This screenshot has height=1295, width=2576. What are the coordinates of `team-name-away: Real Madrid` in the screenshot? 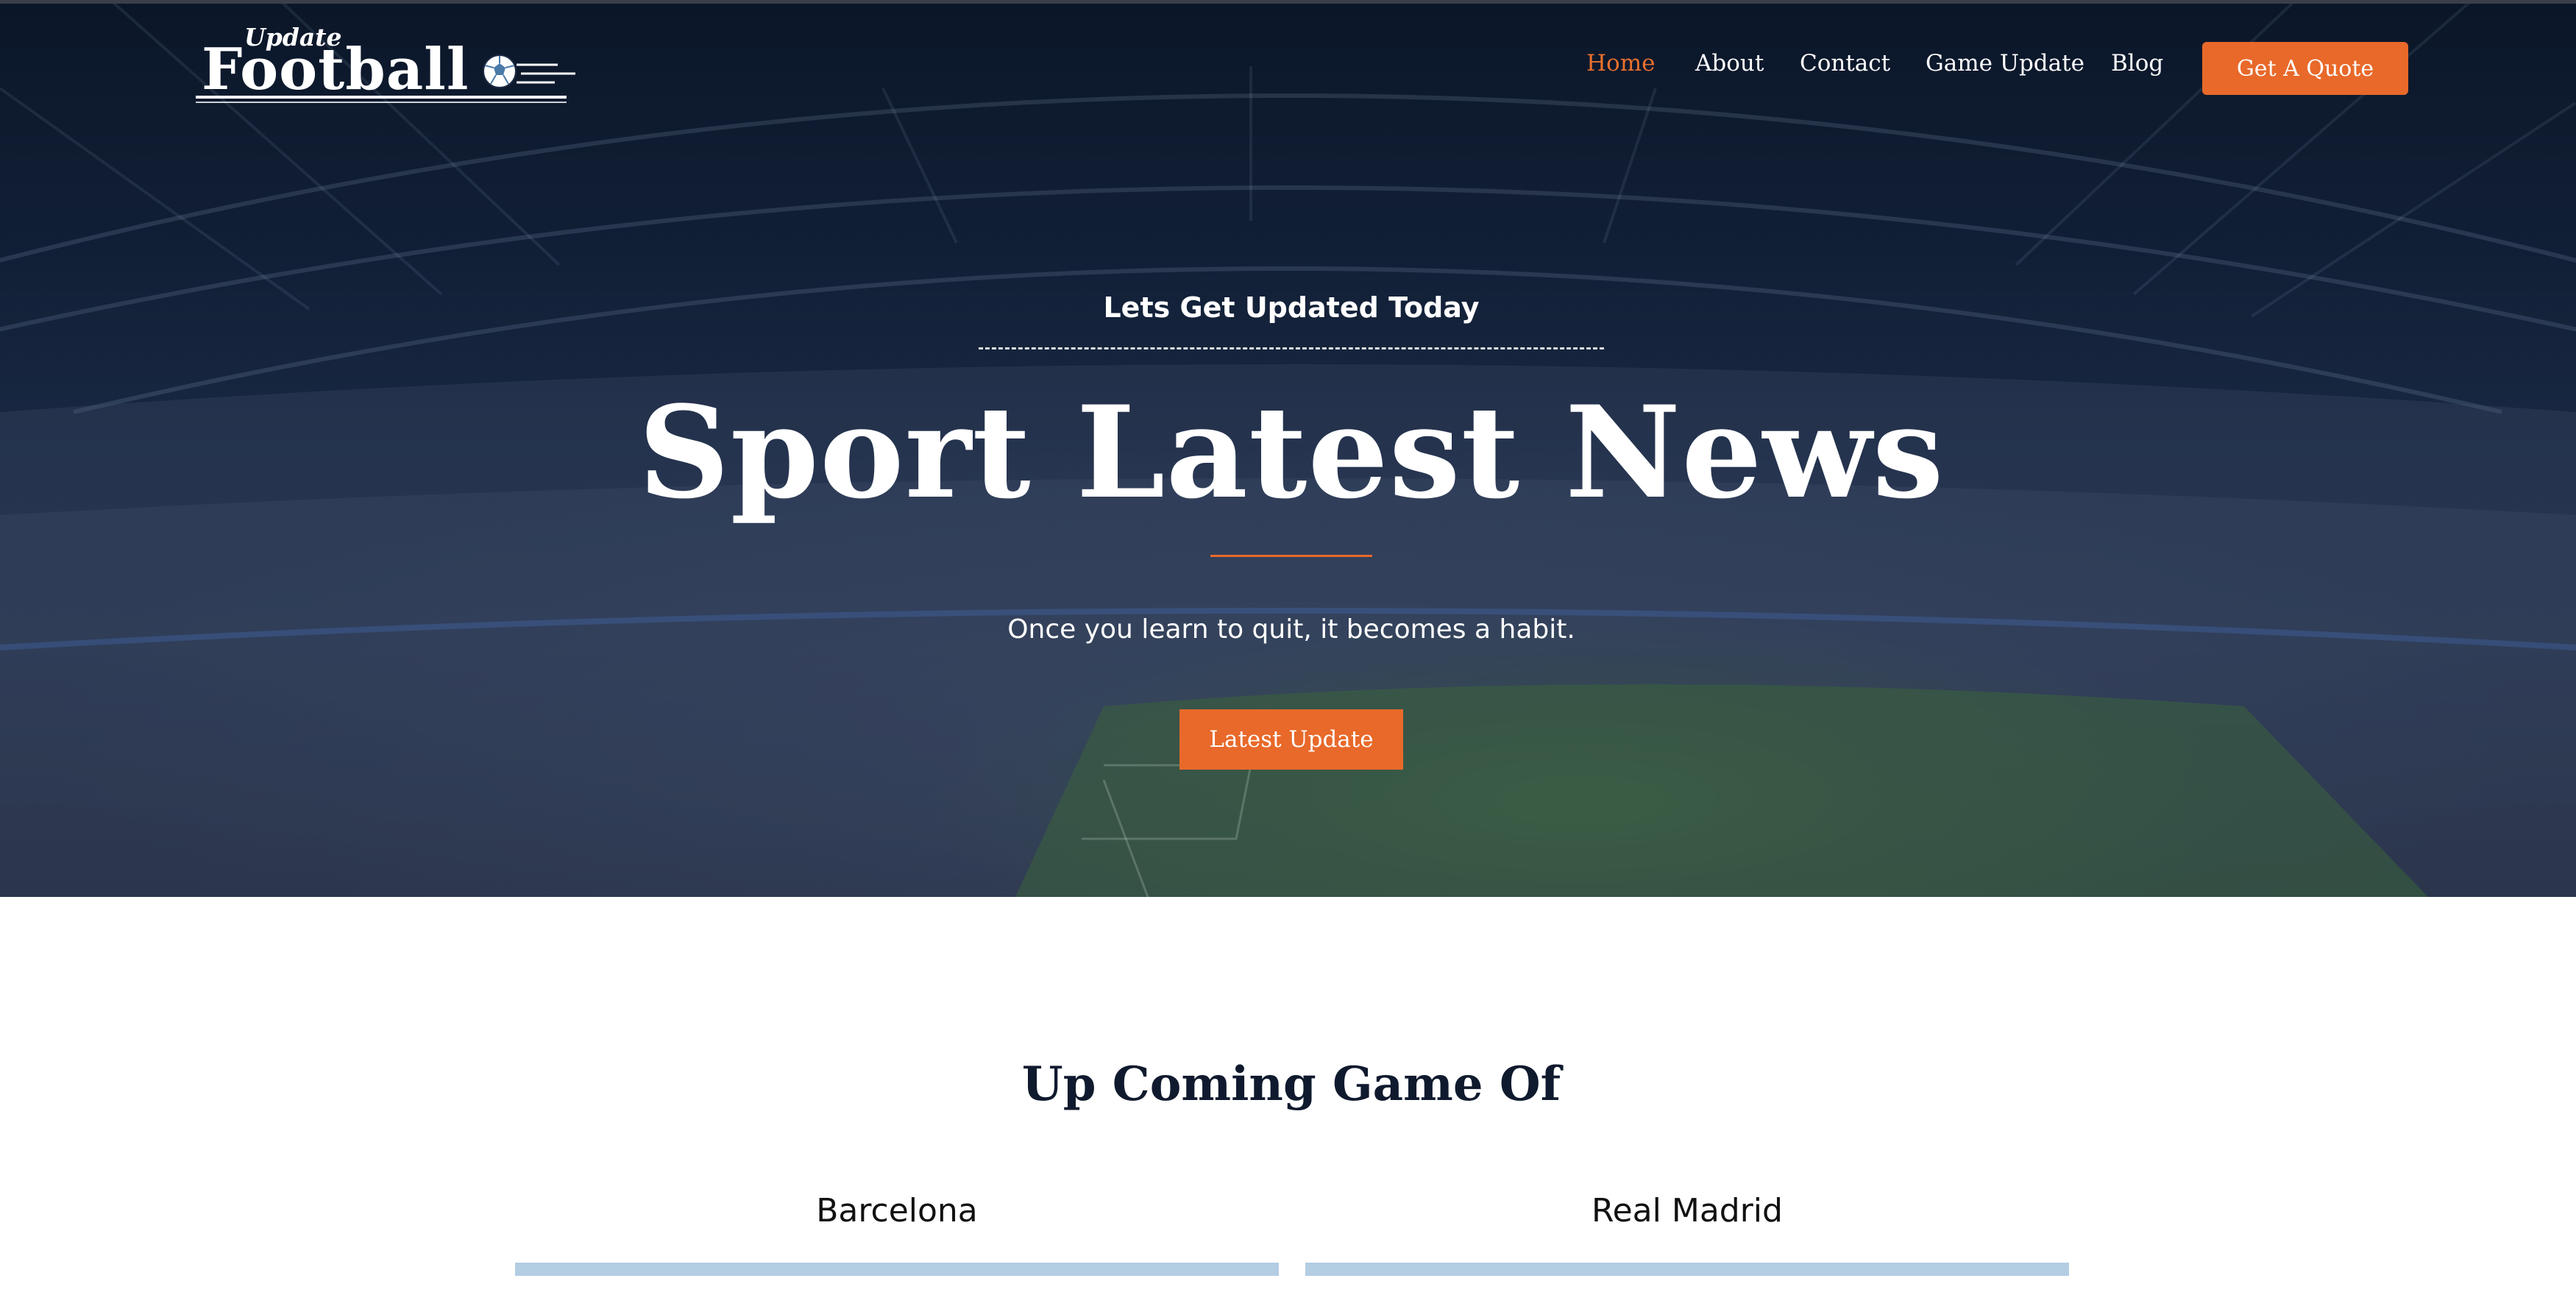 It's located at (1687, 1211).